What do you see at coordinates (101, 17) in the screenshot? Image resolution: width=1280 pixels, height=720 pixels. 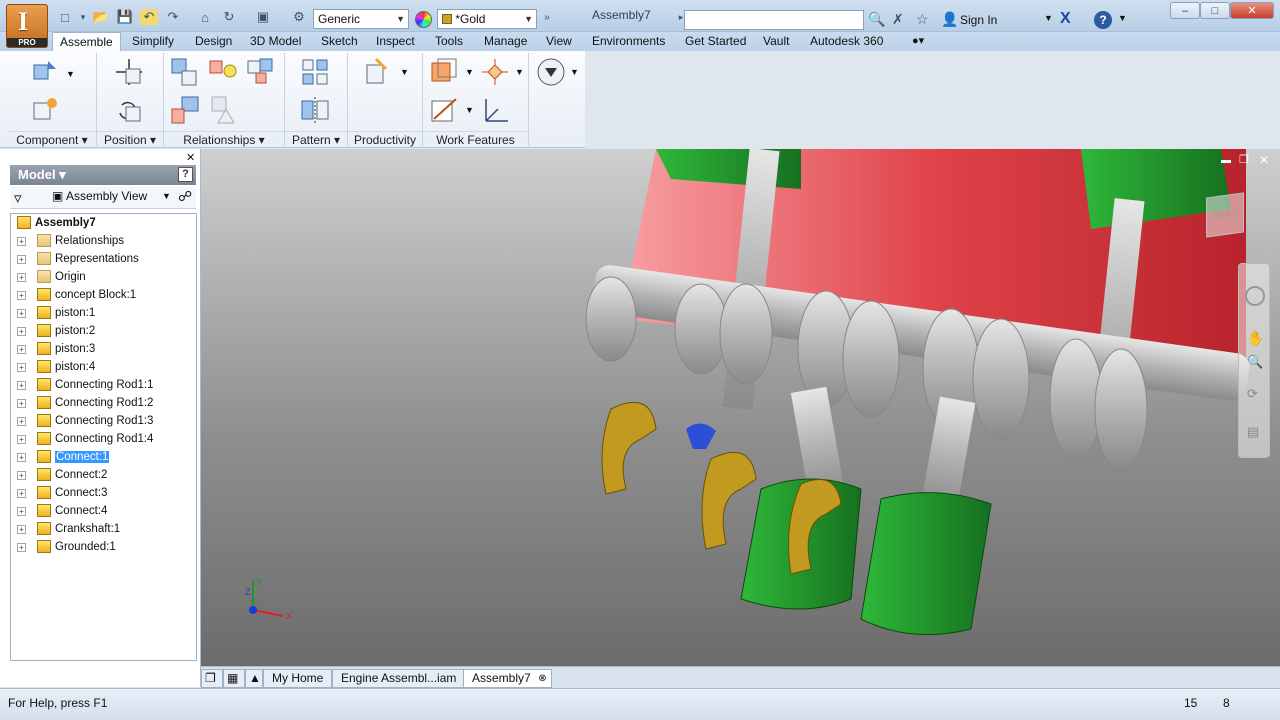 I see `open-icon: 📂` at bounding box center [101, 17].